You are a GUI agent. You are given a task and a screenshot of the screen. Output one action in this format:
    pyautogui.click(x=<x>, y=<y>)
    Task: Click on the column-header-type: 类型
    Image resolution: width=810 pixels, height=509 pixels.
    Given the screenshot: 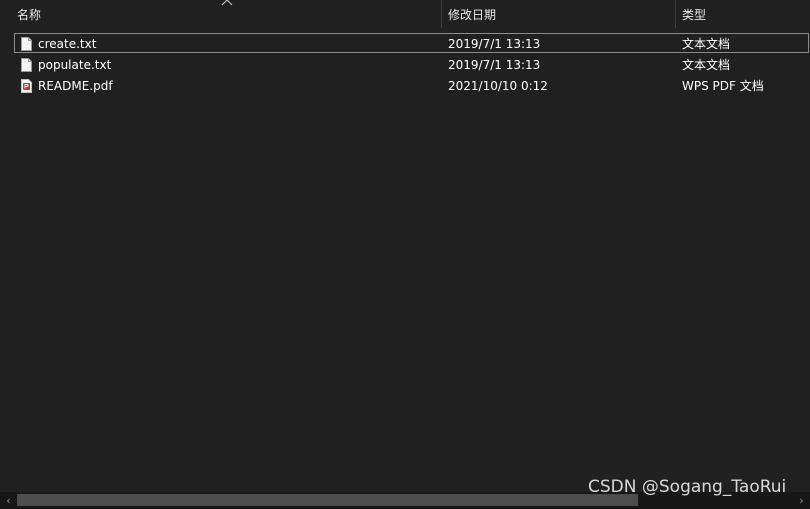 What is the action you would take?
    pyautogui.click(x=746, y=14)
    